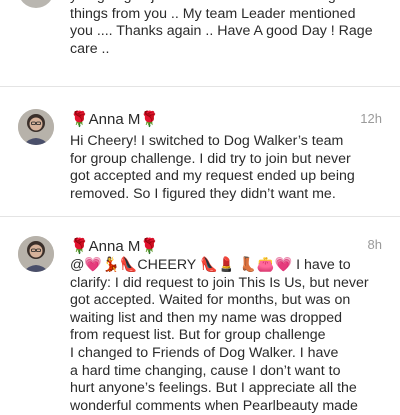 This screenshot has height=415, width=400. Describe the element at coordinates (371, 118) in the screenshot. I see `timestamp: 12h` at that location.